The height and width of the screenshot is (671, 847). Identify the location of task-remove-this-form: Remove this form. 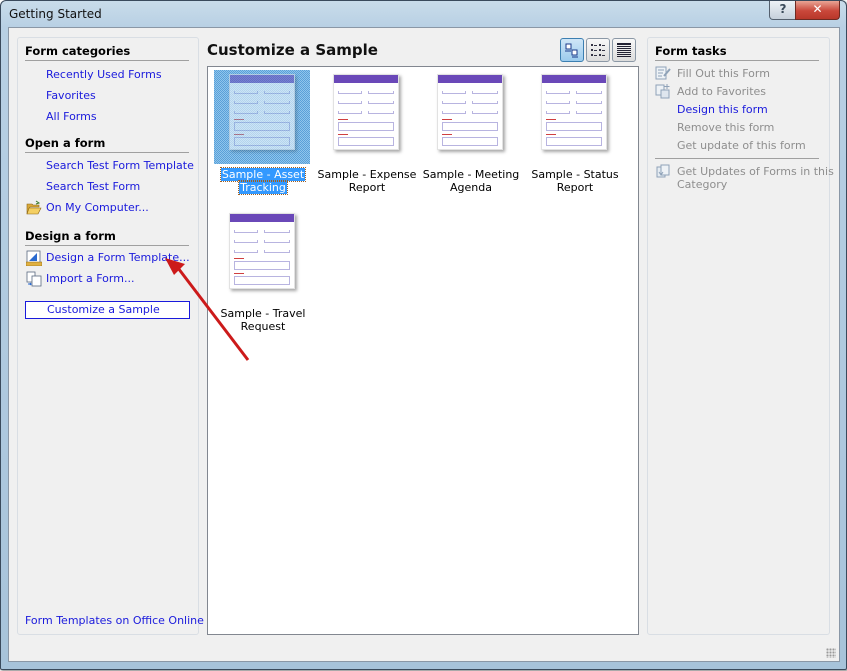
(725, 127).